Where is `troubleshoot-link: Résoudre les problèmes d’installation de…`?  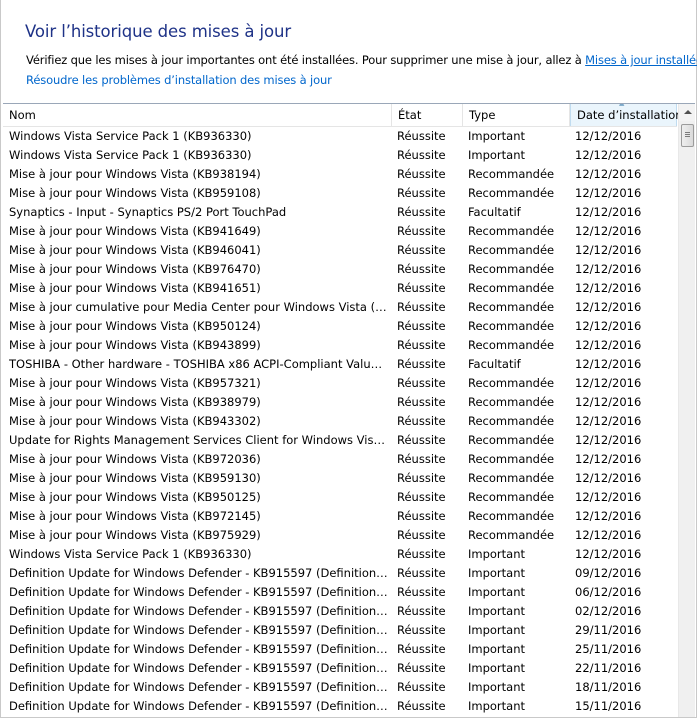 troubleshoot-link: Résoudre les problèmes d’installation de… is located at coordinates (179, 80).